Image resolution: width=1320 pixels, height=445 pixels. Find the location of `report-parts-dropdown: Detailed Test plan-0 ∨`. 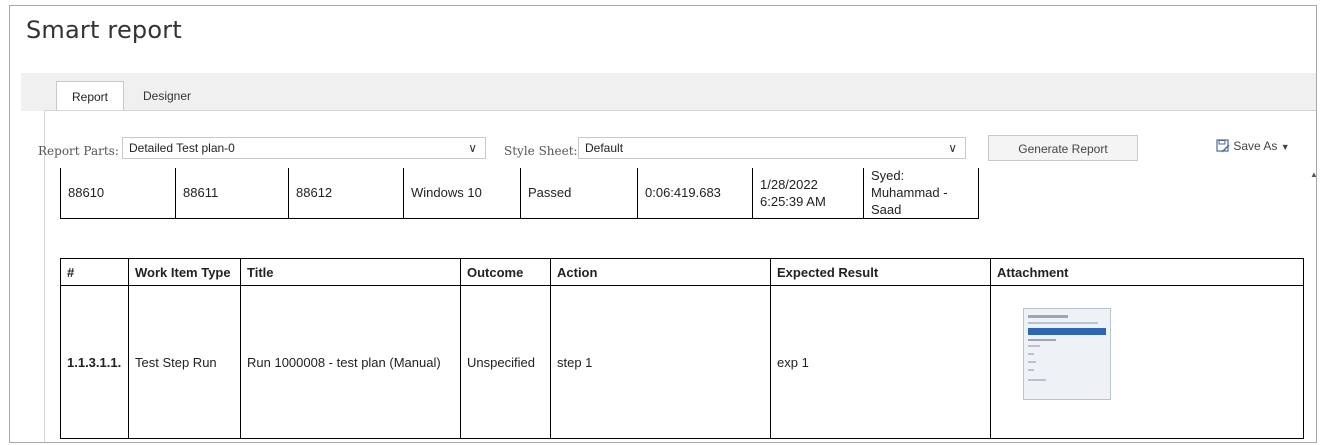

report-parts-dropdown: Detailed Test plan-0 ∨ is located at coordinates (304, 148).